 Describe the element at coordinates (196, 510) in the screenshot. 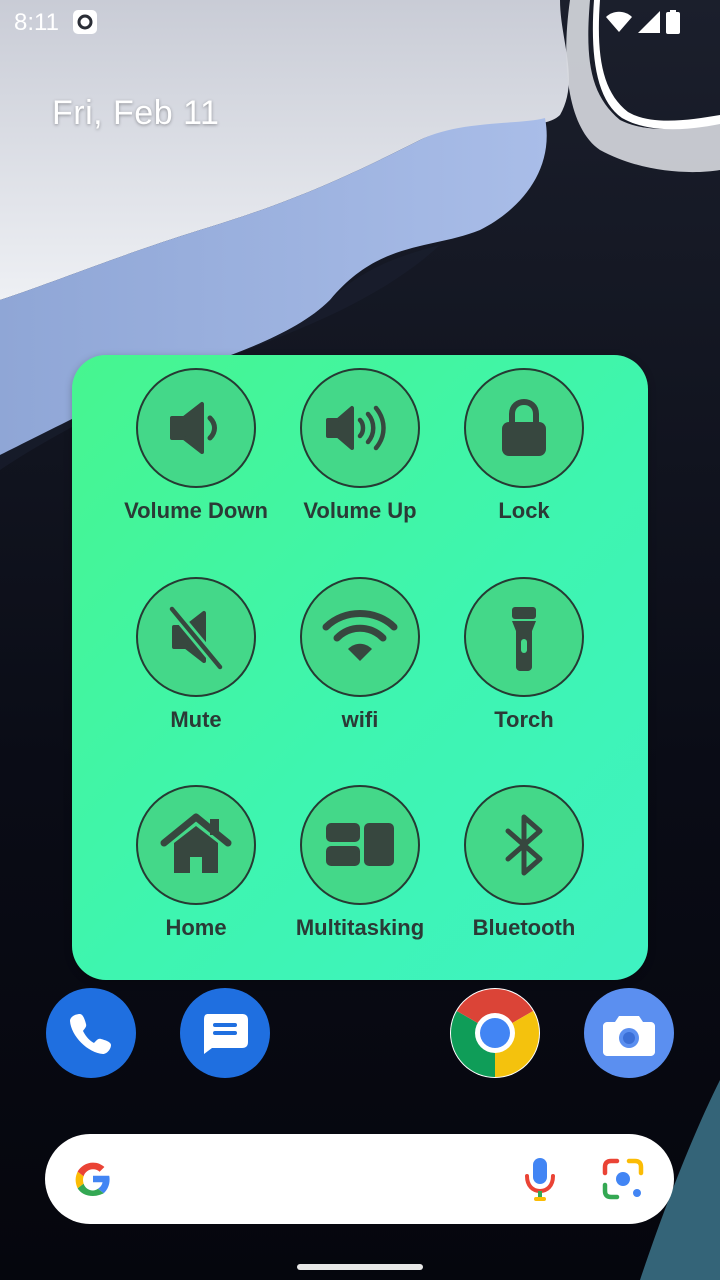

I see `tile-label: Volume Down` at that location.